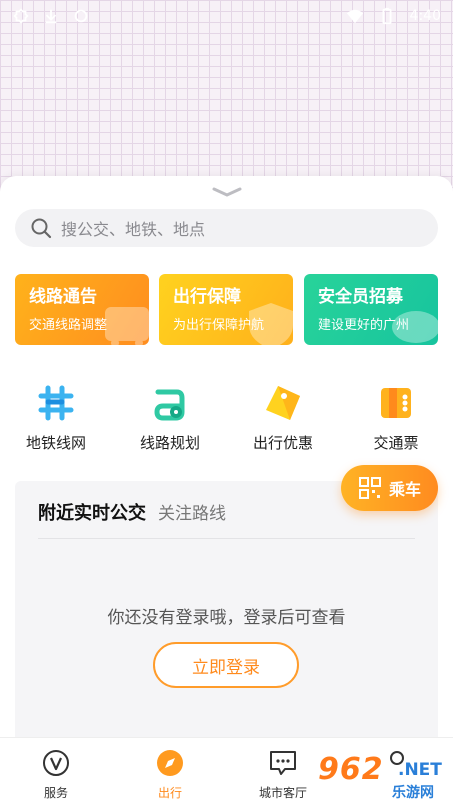 The height and width of the screenshot is (805, 453). Describe the element at coordinates (226, 538) in the screenshot. I see `divider` at that location.